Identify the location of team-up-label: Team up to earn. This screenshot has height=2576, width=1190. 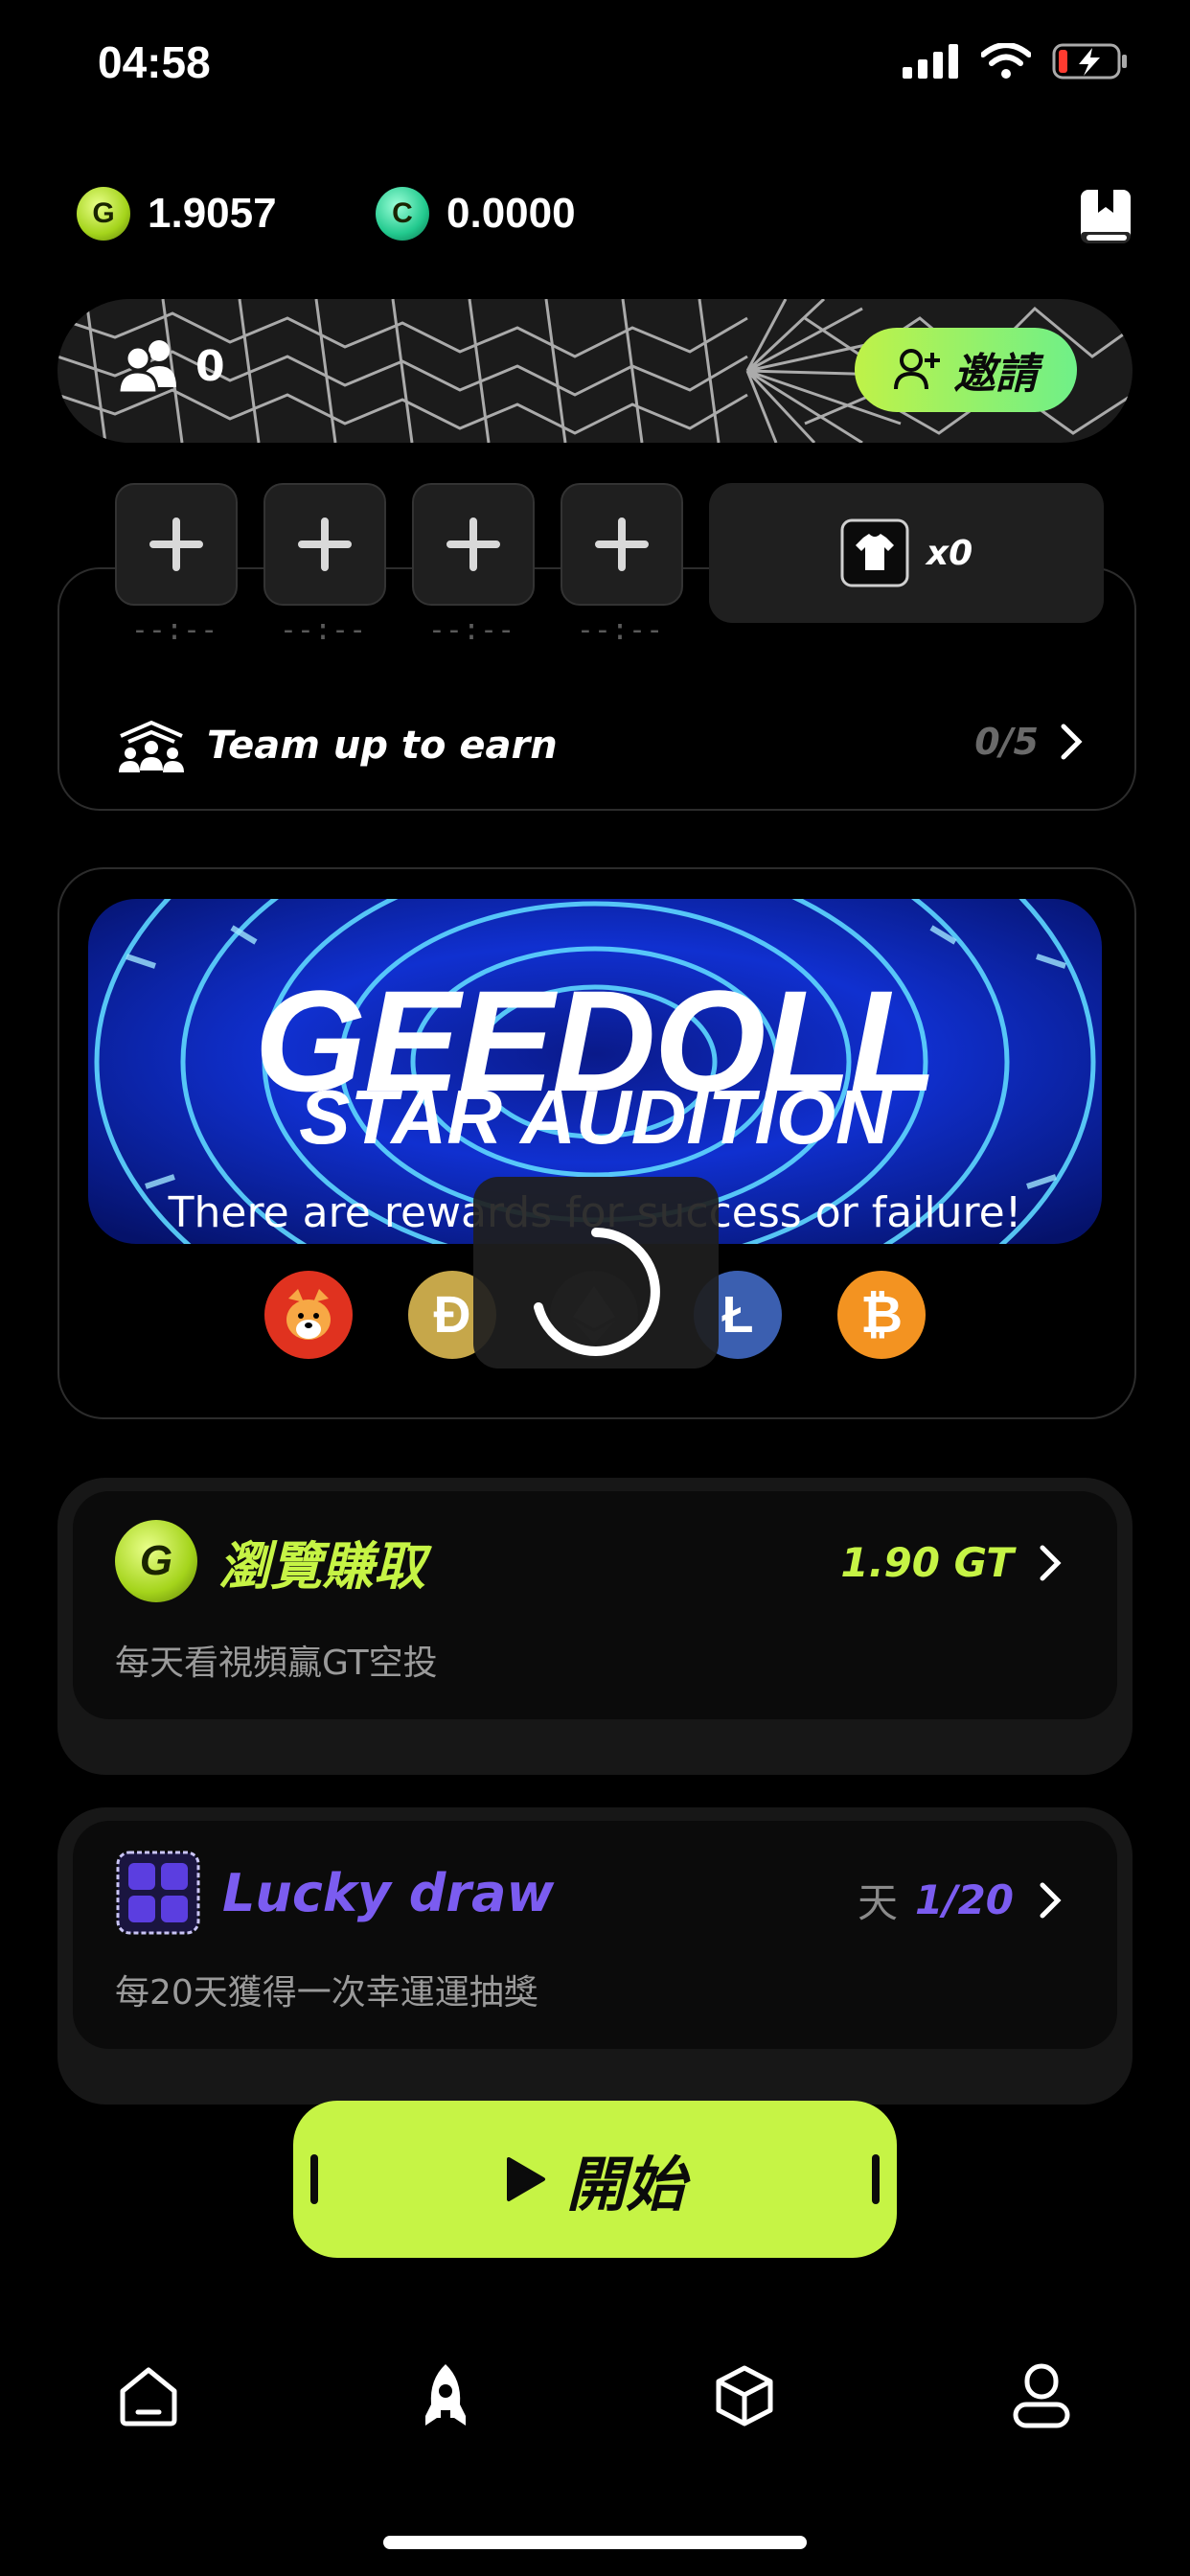
(336, 745).